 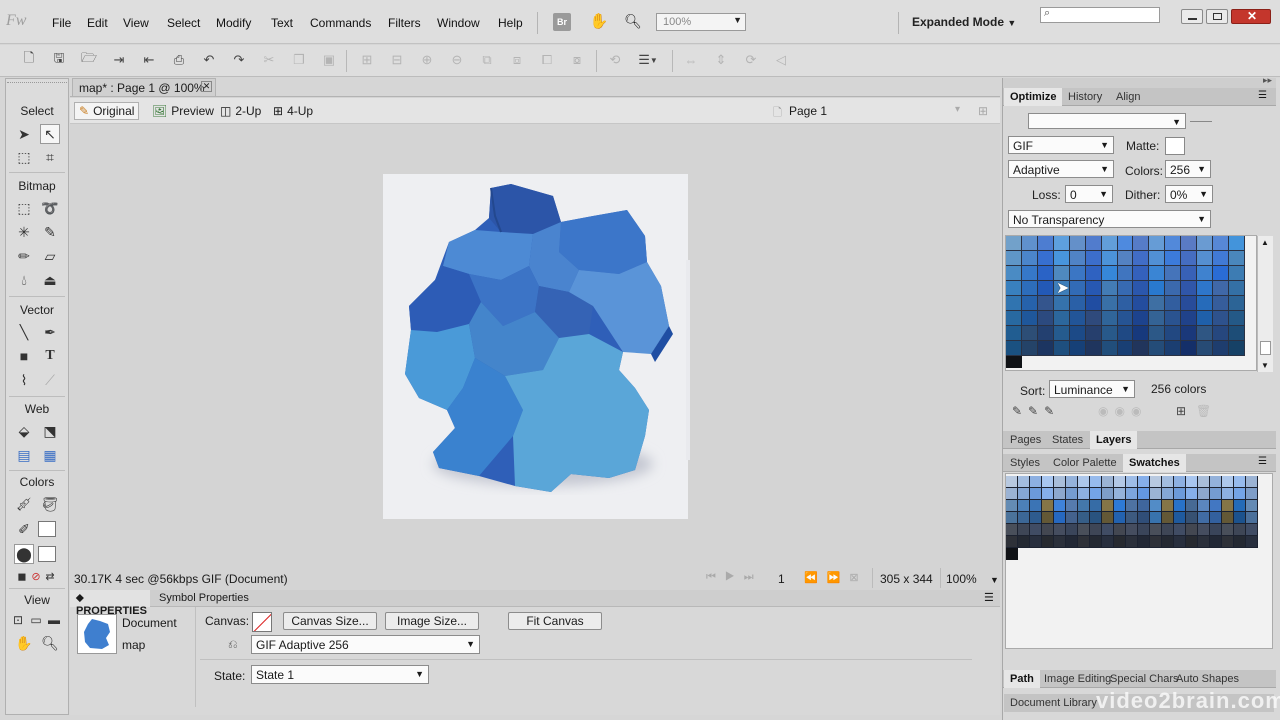 I want to click on menu-filters: Filters, so click(x=404, y=23).